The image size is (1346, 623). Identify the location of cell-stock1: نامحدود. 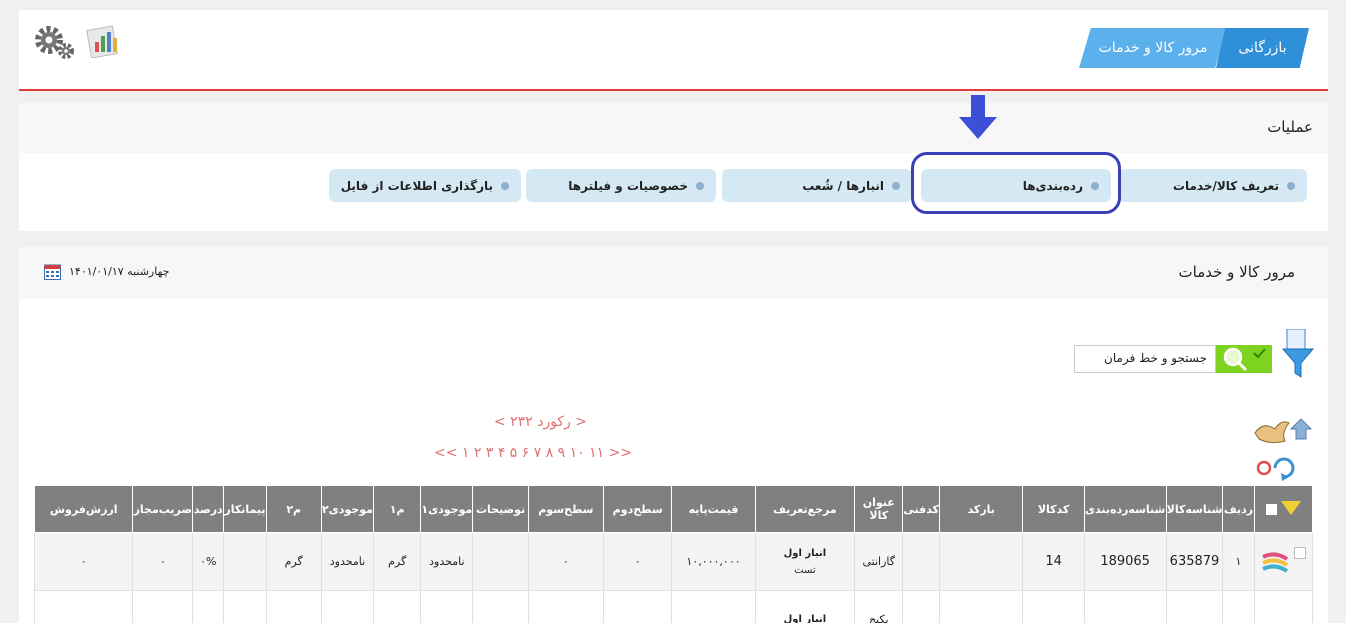
(447, 561).